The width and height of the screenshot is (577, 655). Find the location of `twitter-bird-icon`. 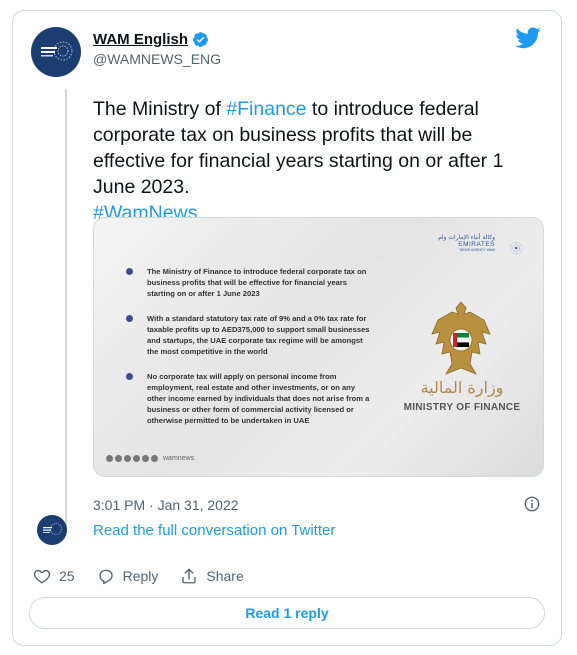

twitter-bird-icon is located at coordinates (528, 38).